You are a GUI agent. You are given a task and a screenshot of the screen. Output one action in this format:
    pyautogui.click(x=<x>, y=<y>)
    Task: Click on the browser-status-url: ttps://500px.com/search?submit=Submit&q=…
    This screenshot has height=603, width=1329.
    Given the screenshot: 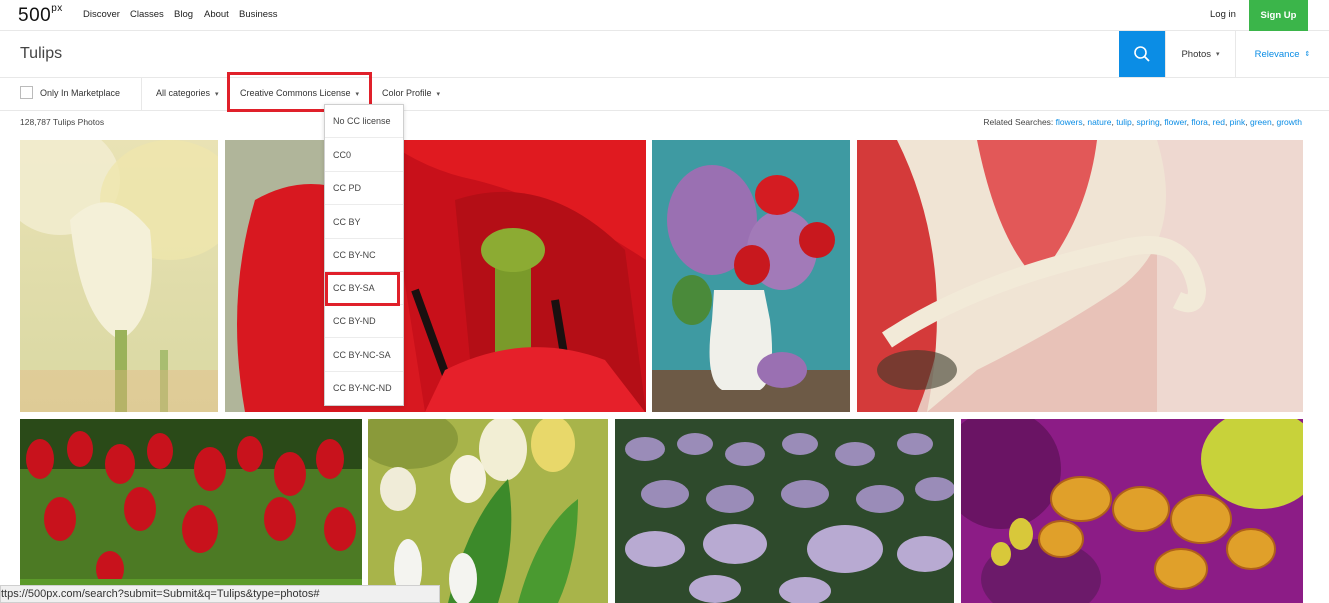 What is the action you would take?
    pyautogui.click(x=220, y=594)
    